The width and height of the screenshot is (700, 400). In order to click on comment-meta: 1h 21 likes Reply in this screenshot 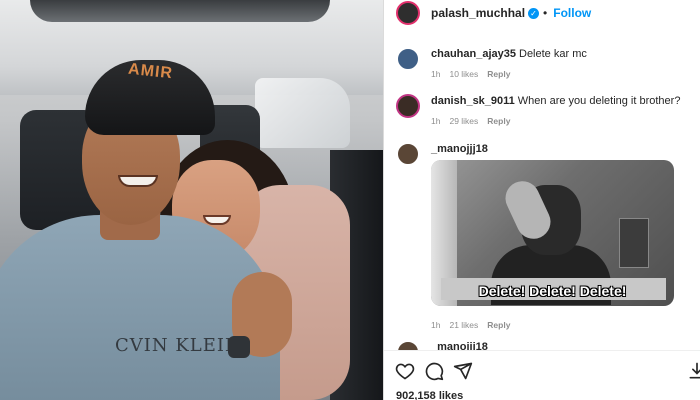, I will do `click(470, 325)`.